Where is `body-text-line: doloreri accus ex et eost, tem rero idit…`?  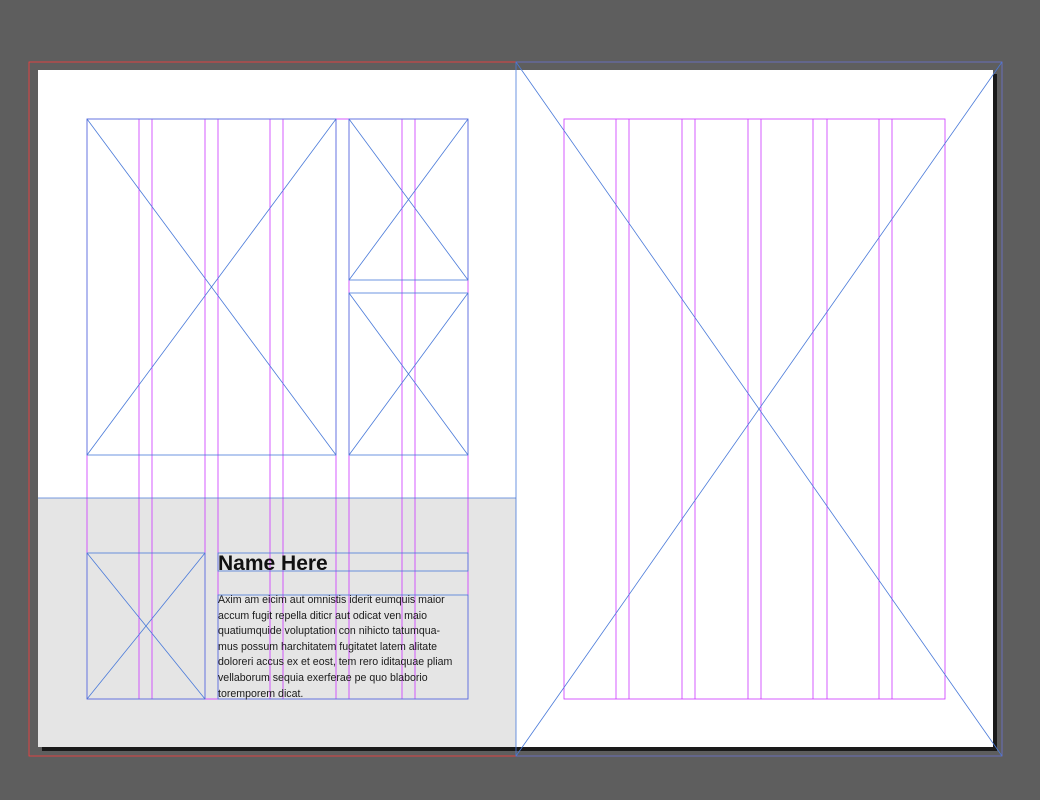 body-text-line: doloreri accus ex et eost, tem rero idit… is located at coordinates (335, 662).